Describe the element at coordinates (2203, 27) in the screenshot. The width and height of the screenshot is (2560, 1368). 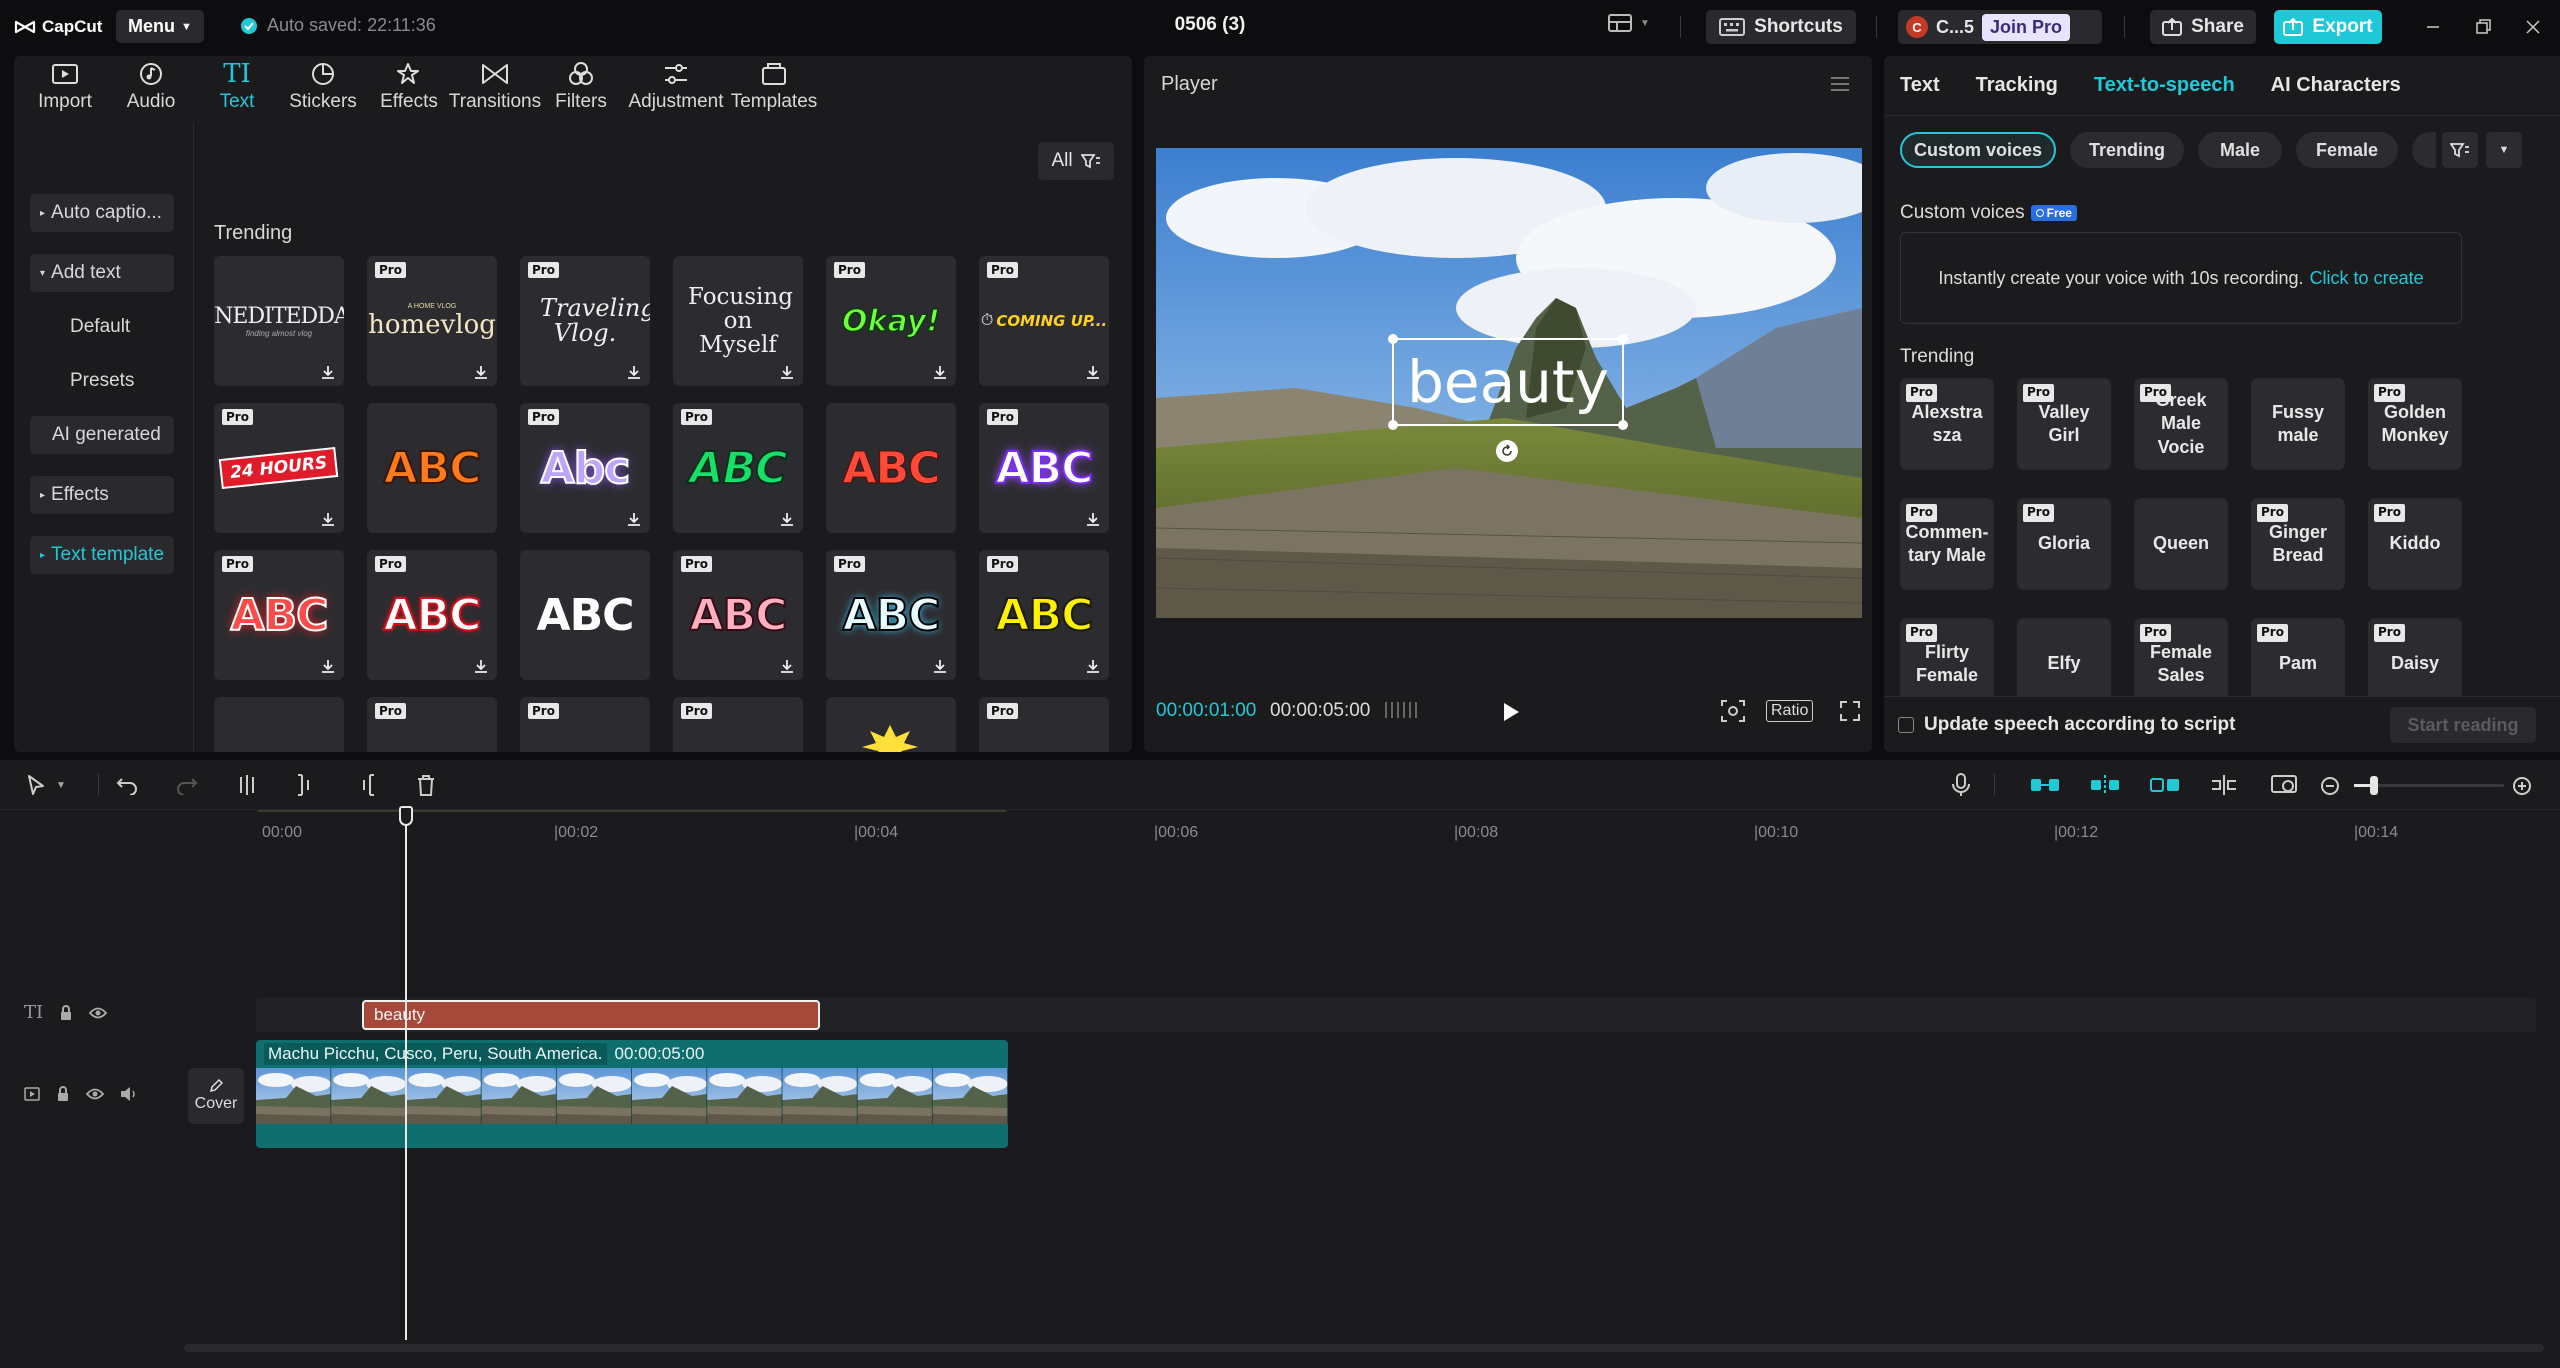
I see `share-button: Share` at that location.